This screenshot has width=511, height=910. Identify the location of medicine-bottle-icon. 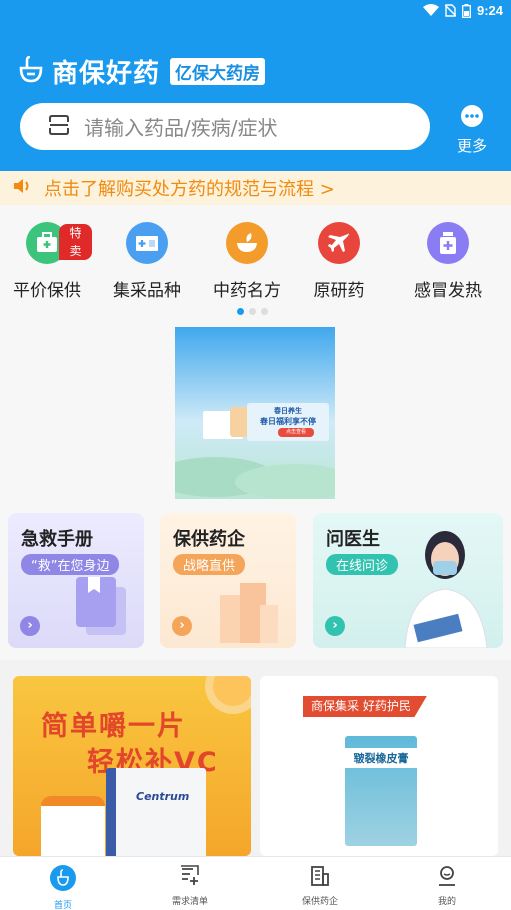
(448, 243).